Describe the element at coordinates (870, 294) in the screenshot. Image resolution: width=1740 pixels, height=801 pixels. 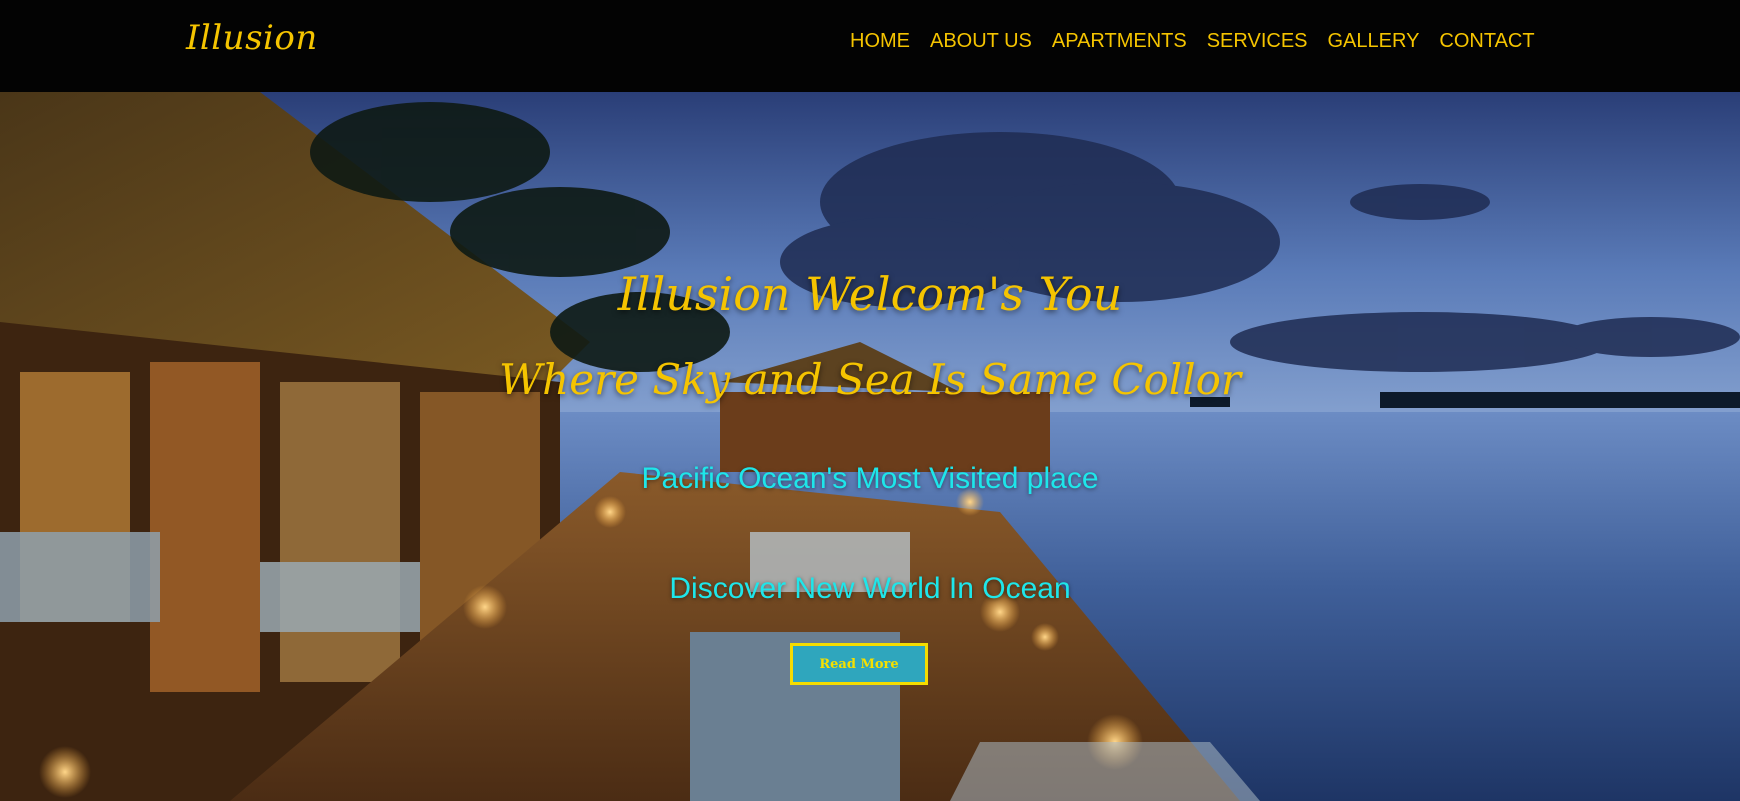
I see `hero-title: Illusion Welcom's You` at that location.